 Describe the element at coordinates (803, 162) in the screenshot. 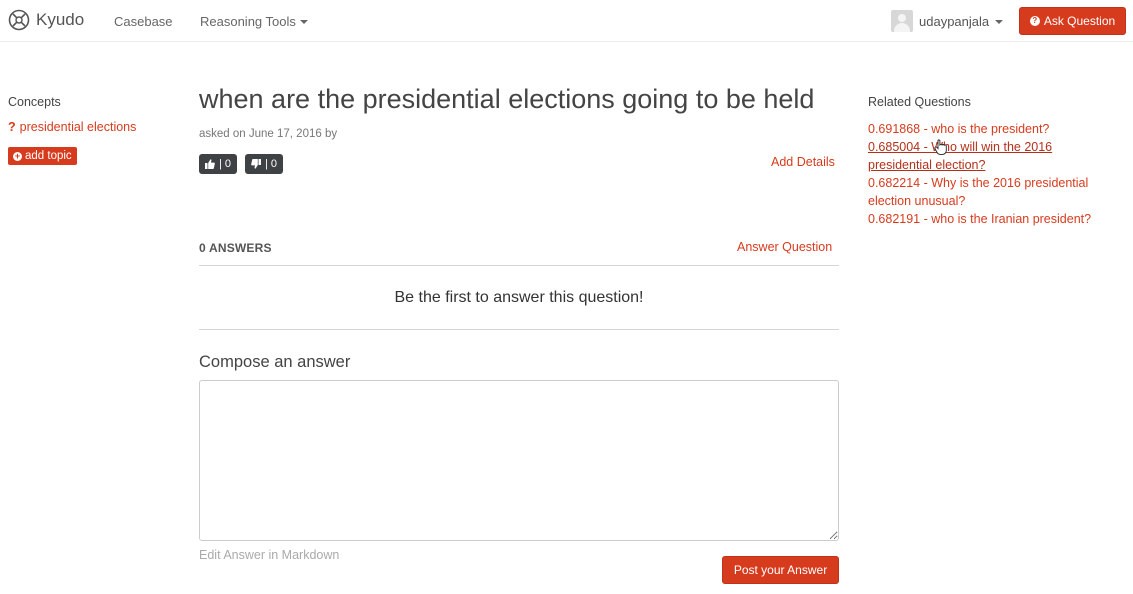

I see `add-details-link: Add Details` at that location.